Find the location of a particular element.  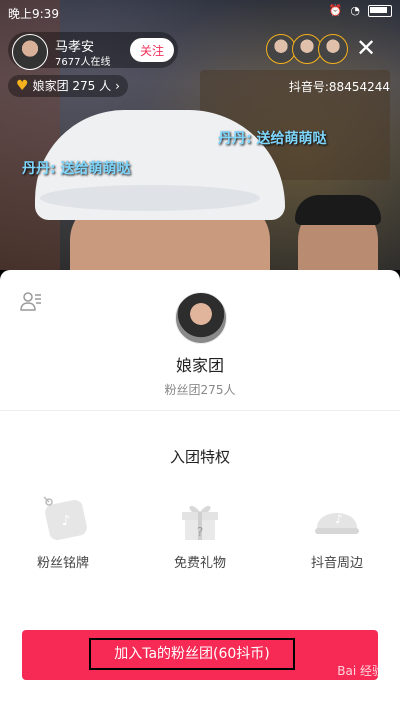

join-fan-group-label: 加入Ta的粉丝团(60抖币) is located at coordinates (192, 654).